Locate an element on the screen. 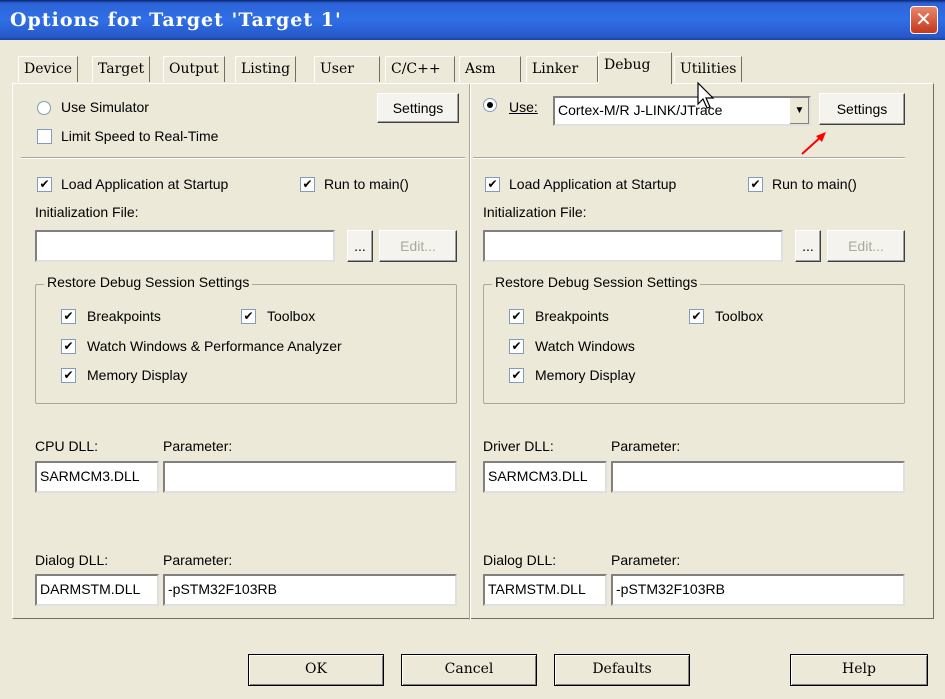  tab-debug: Debug is located at coordinates (635, 68).